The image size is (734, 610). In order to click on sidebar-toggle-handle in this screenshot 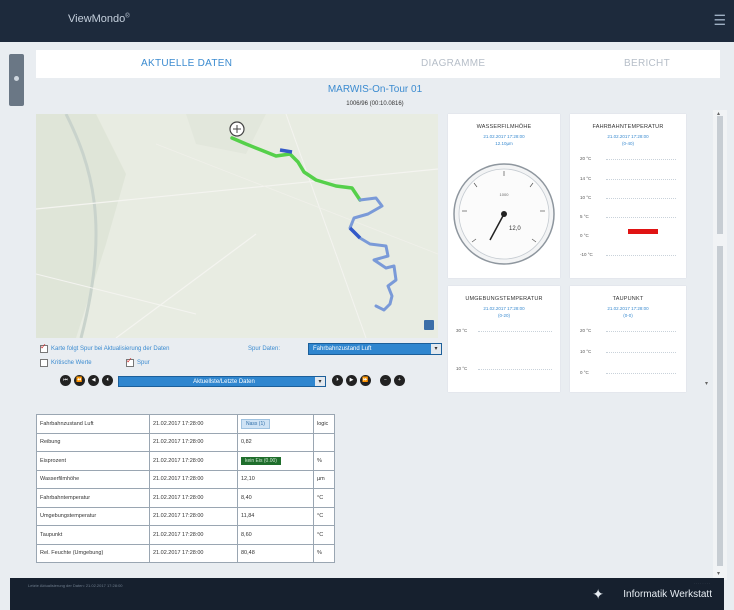, I will do `click(16, 80)`.